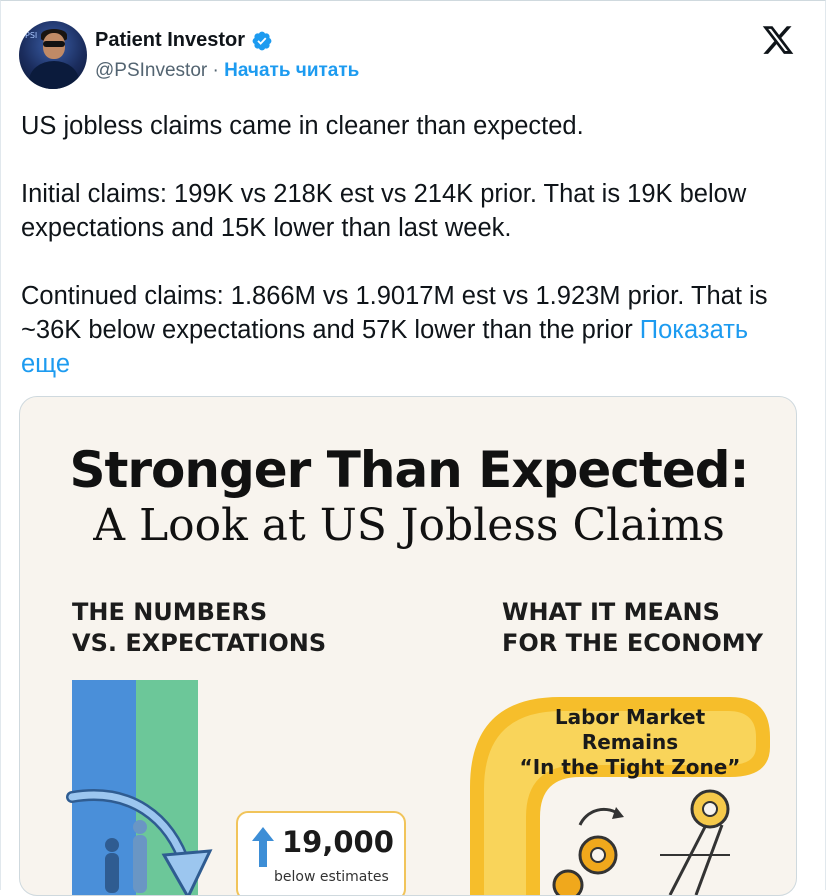 The width and height of the screenshot is (826, 896). What do you see at coordinates (31, 35) in the screenshot?
I see `avatar-tag: PSI` at bounding box center [31, 35].